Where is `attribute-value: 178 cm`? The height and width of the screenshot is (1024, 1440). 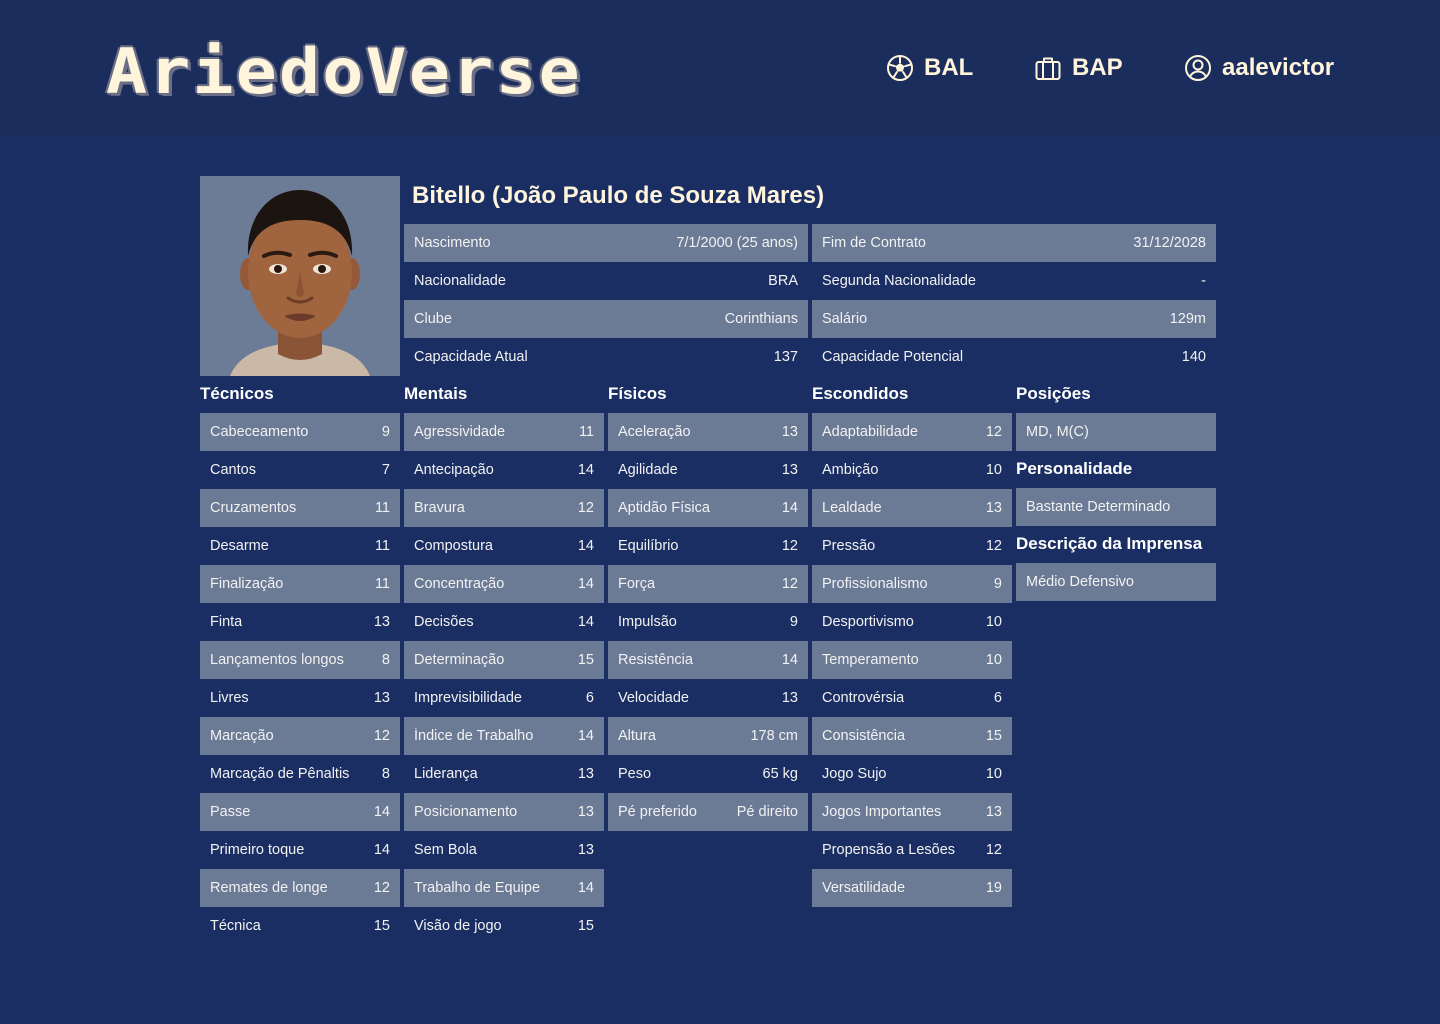
attribute-value: 178 cm is located at coordinates (774, 736).